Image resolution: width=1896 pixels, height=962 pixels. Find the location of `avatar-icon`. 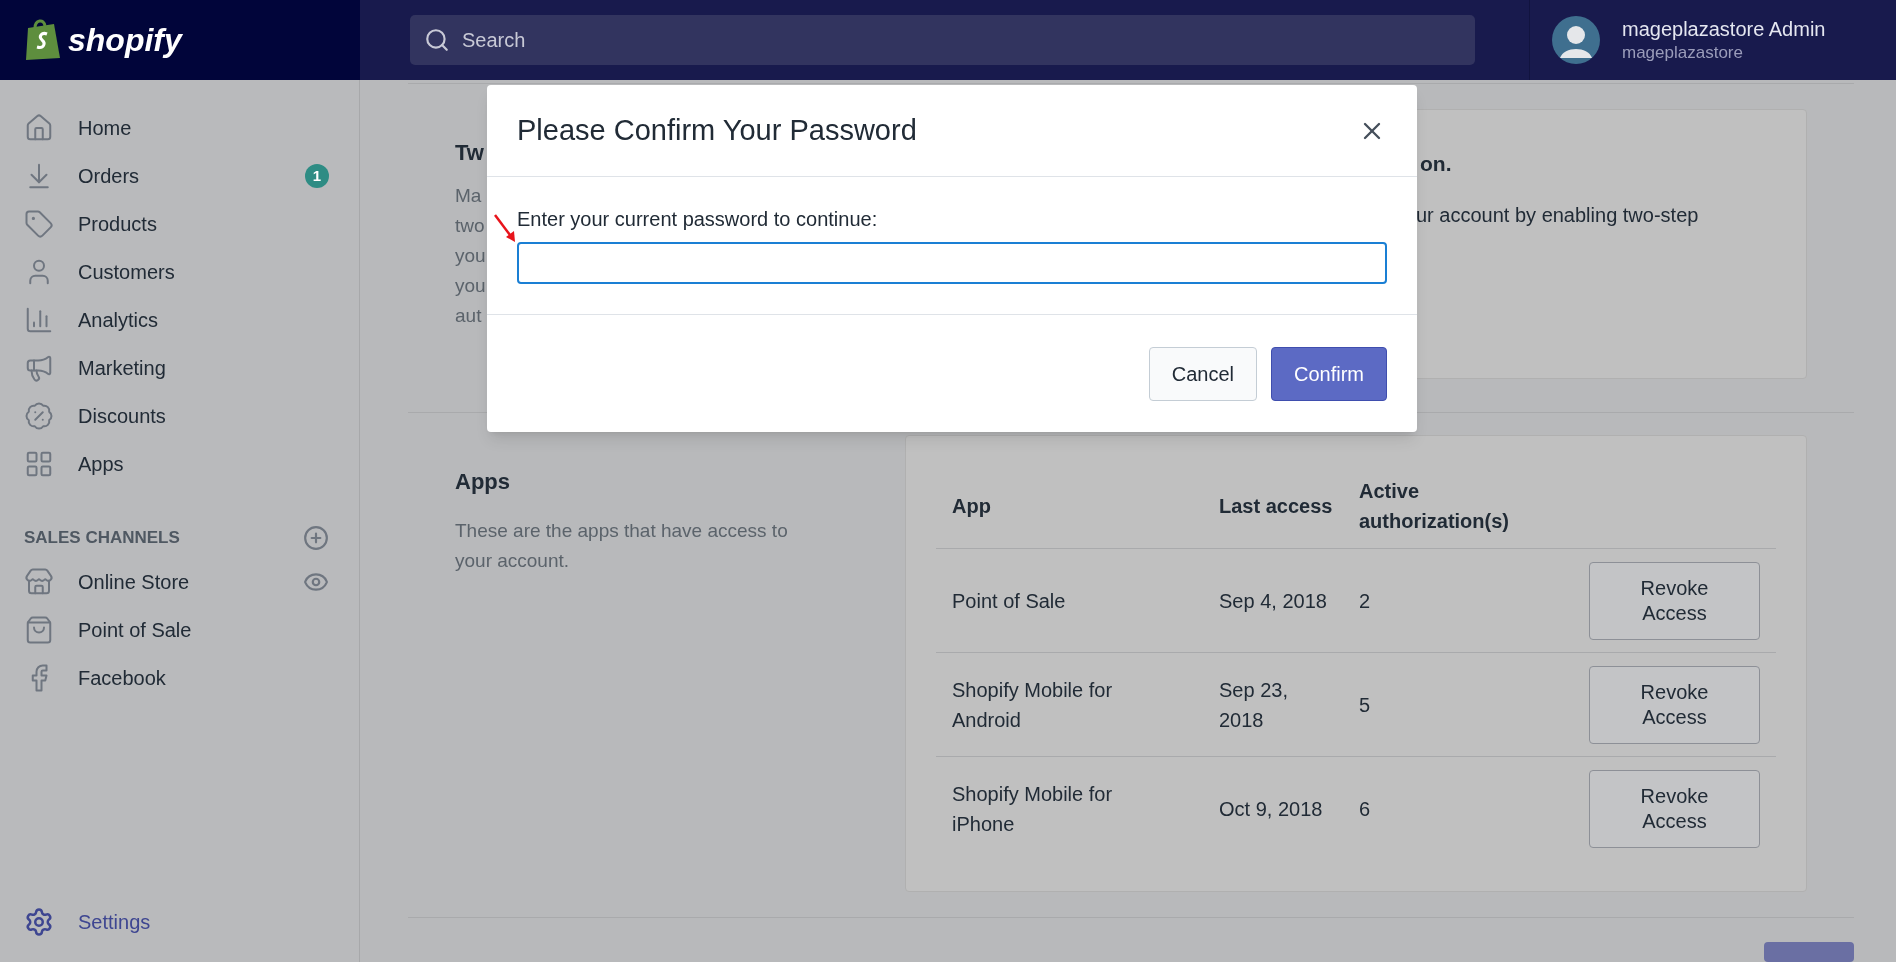

avatar-icon is located at coordinates (1576, 40).